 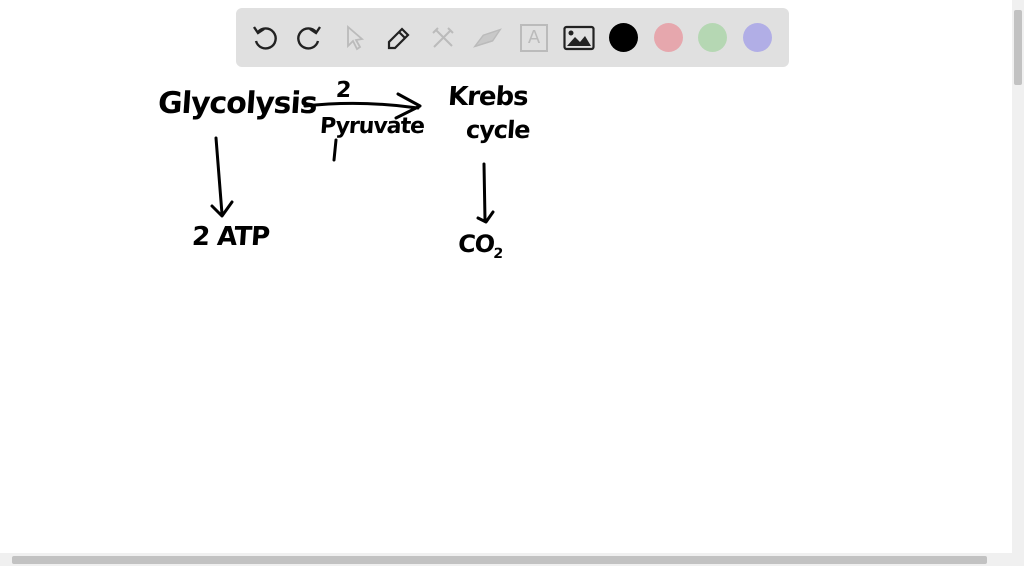 I want to click on color-swatch-green, so click(x=712, y=37).